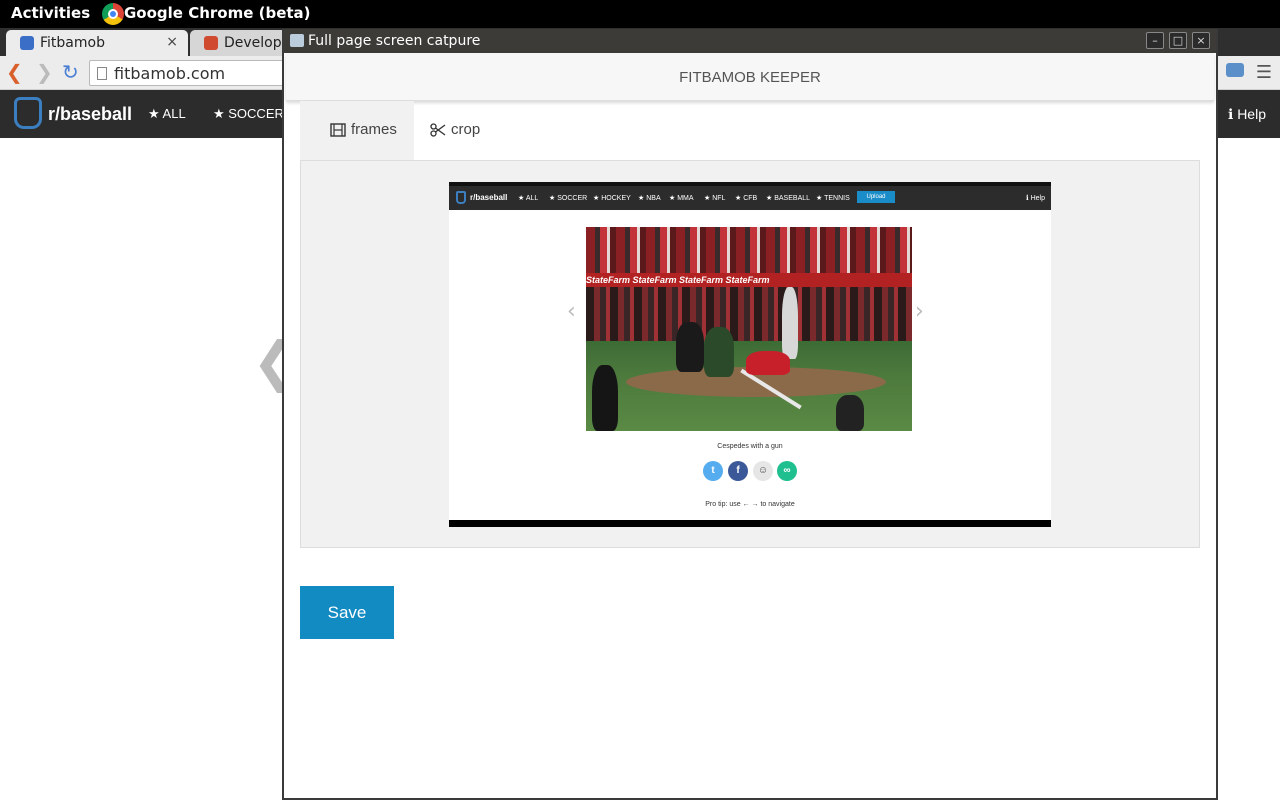 This screenshot has height=800, width=1280. What do you see at coordinates (746, 198) in the screenshot?
I see `preview-nav-item: ★ CFB` at bounding box center [746, 198].